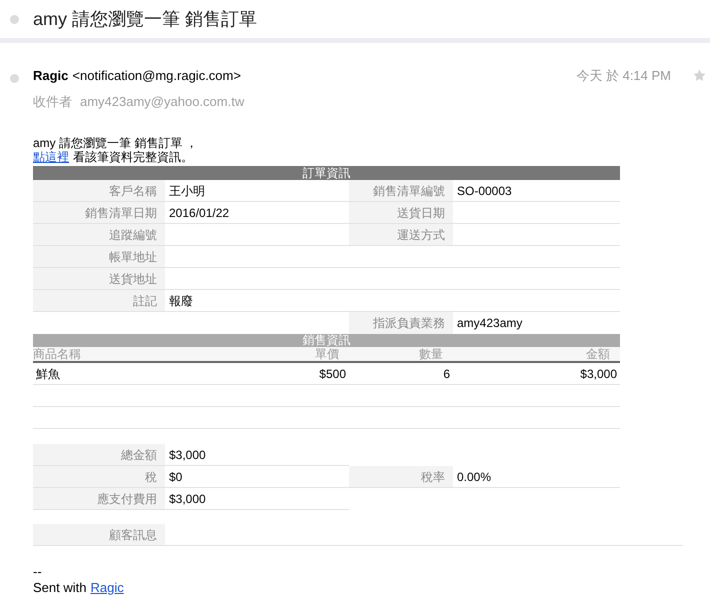 Image resolution: width=710 pixels, height=602 pixels. Describe the element at coordinates (99, 301) in the screenshot. I see `field-label: 註記` at that location.